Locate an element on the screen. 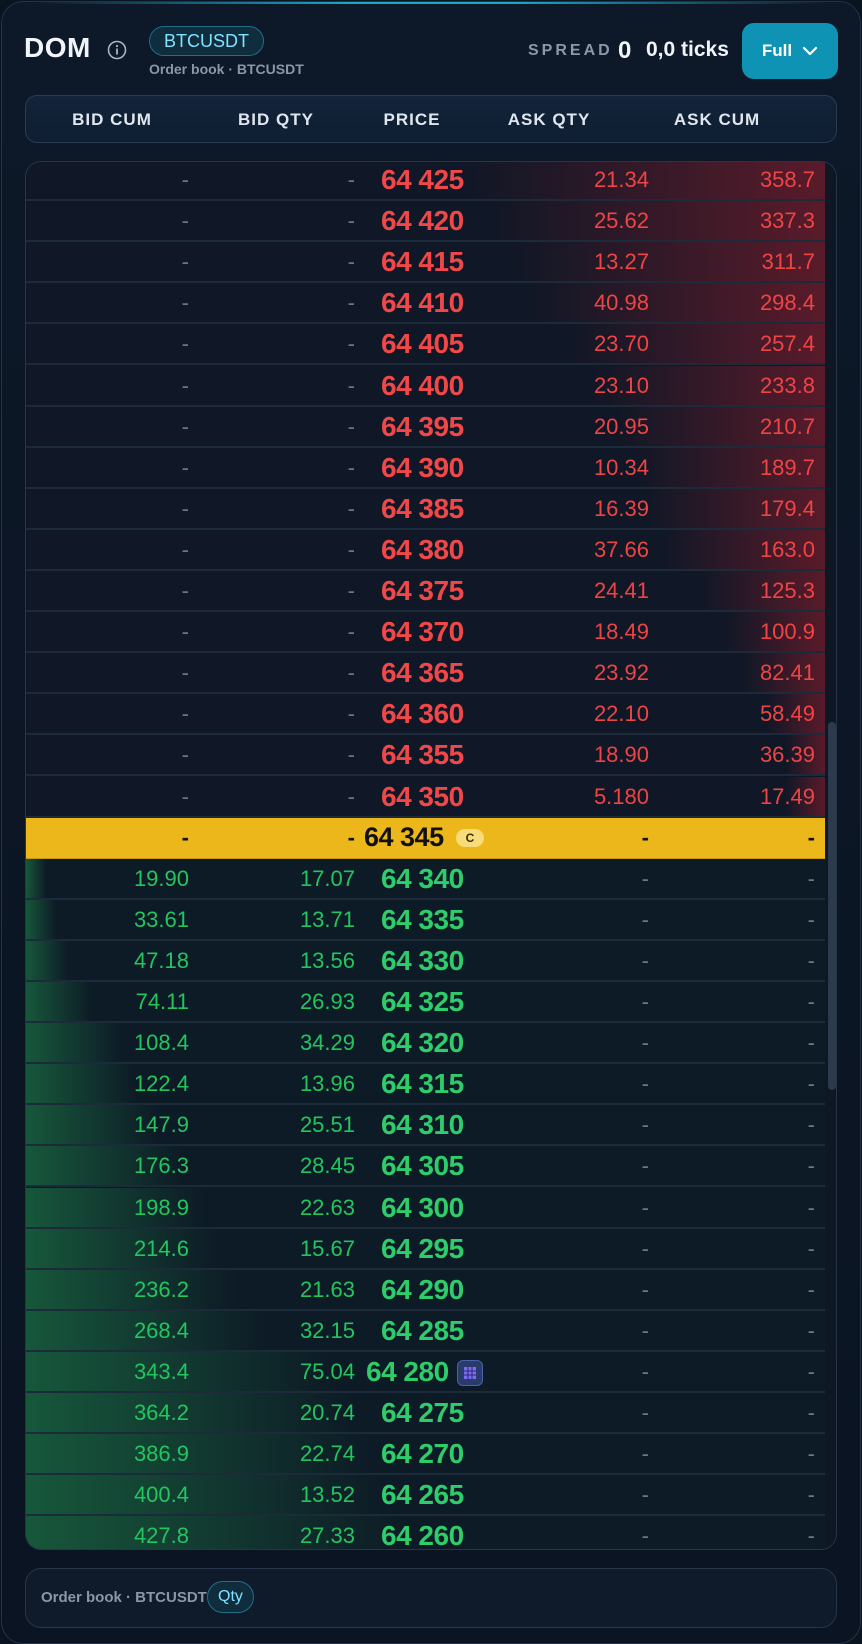 This screenshot has width=862, height=1644. price-cell: 64 300 is located at coordinates (441, 1207).